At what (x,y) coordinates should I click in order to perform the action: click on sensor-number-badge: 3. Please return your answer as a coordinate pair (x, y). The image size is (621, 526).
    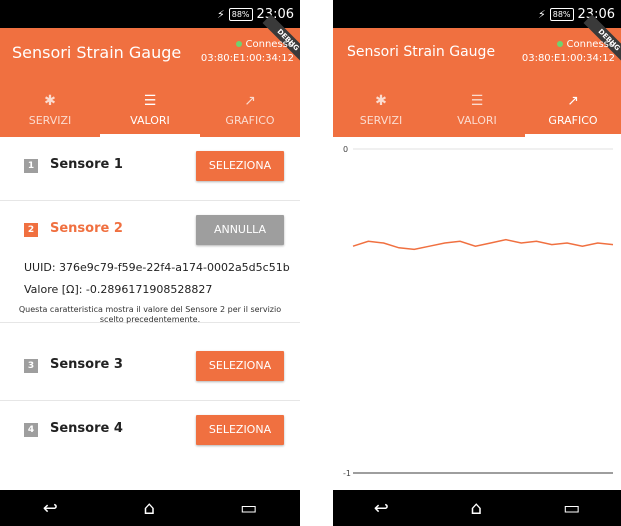
    Looking at the image, I should click on (31, 366).